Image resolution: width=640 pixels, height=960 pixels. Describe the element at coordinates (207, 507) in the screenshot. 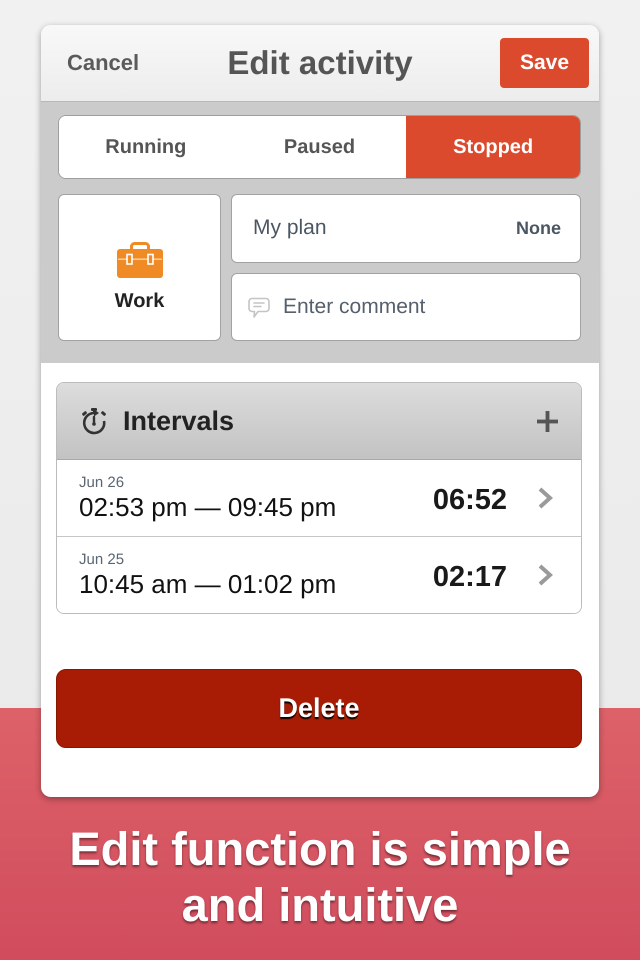

I see `interval-time-range: 02:53 pm — 09:45 pm` at that location.